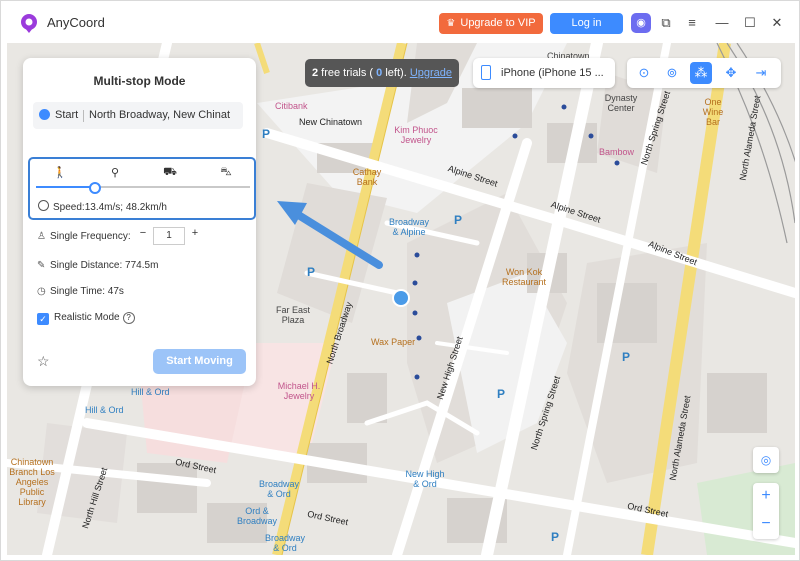 This screenshot has height=561, width=800. Describe the element at coordinates (331, 122) in the screenshot. I see `street-label: New Chinatown` at that location.